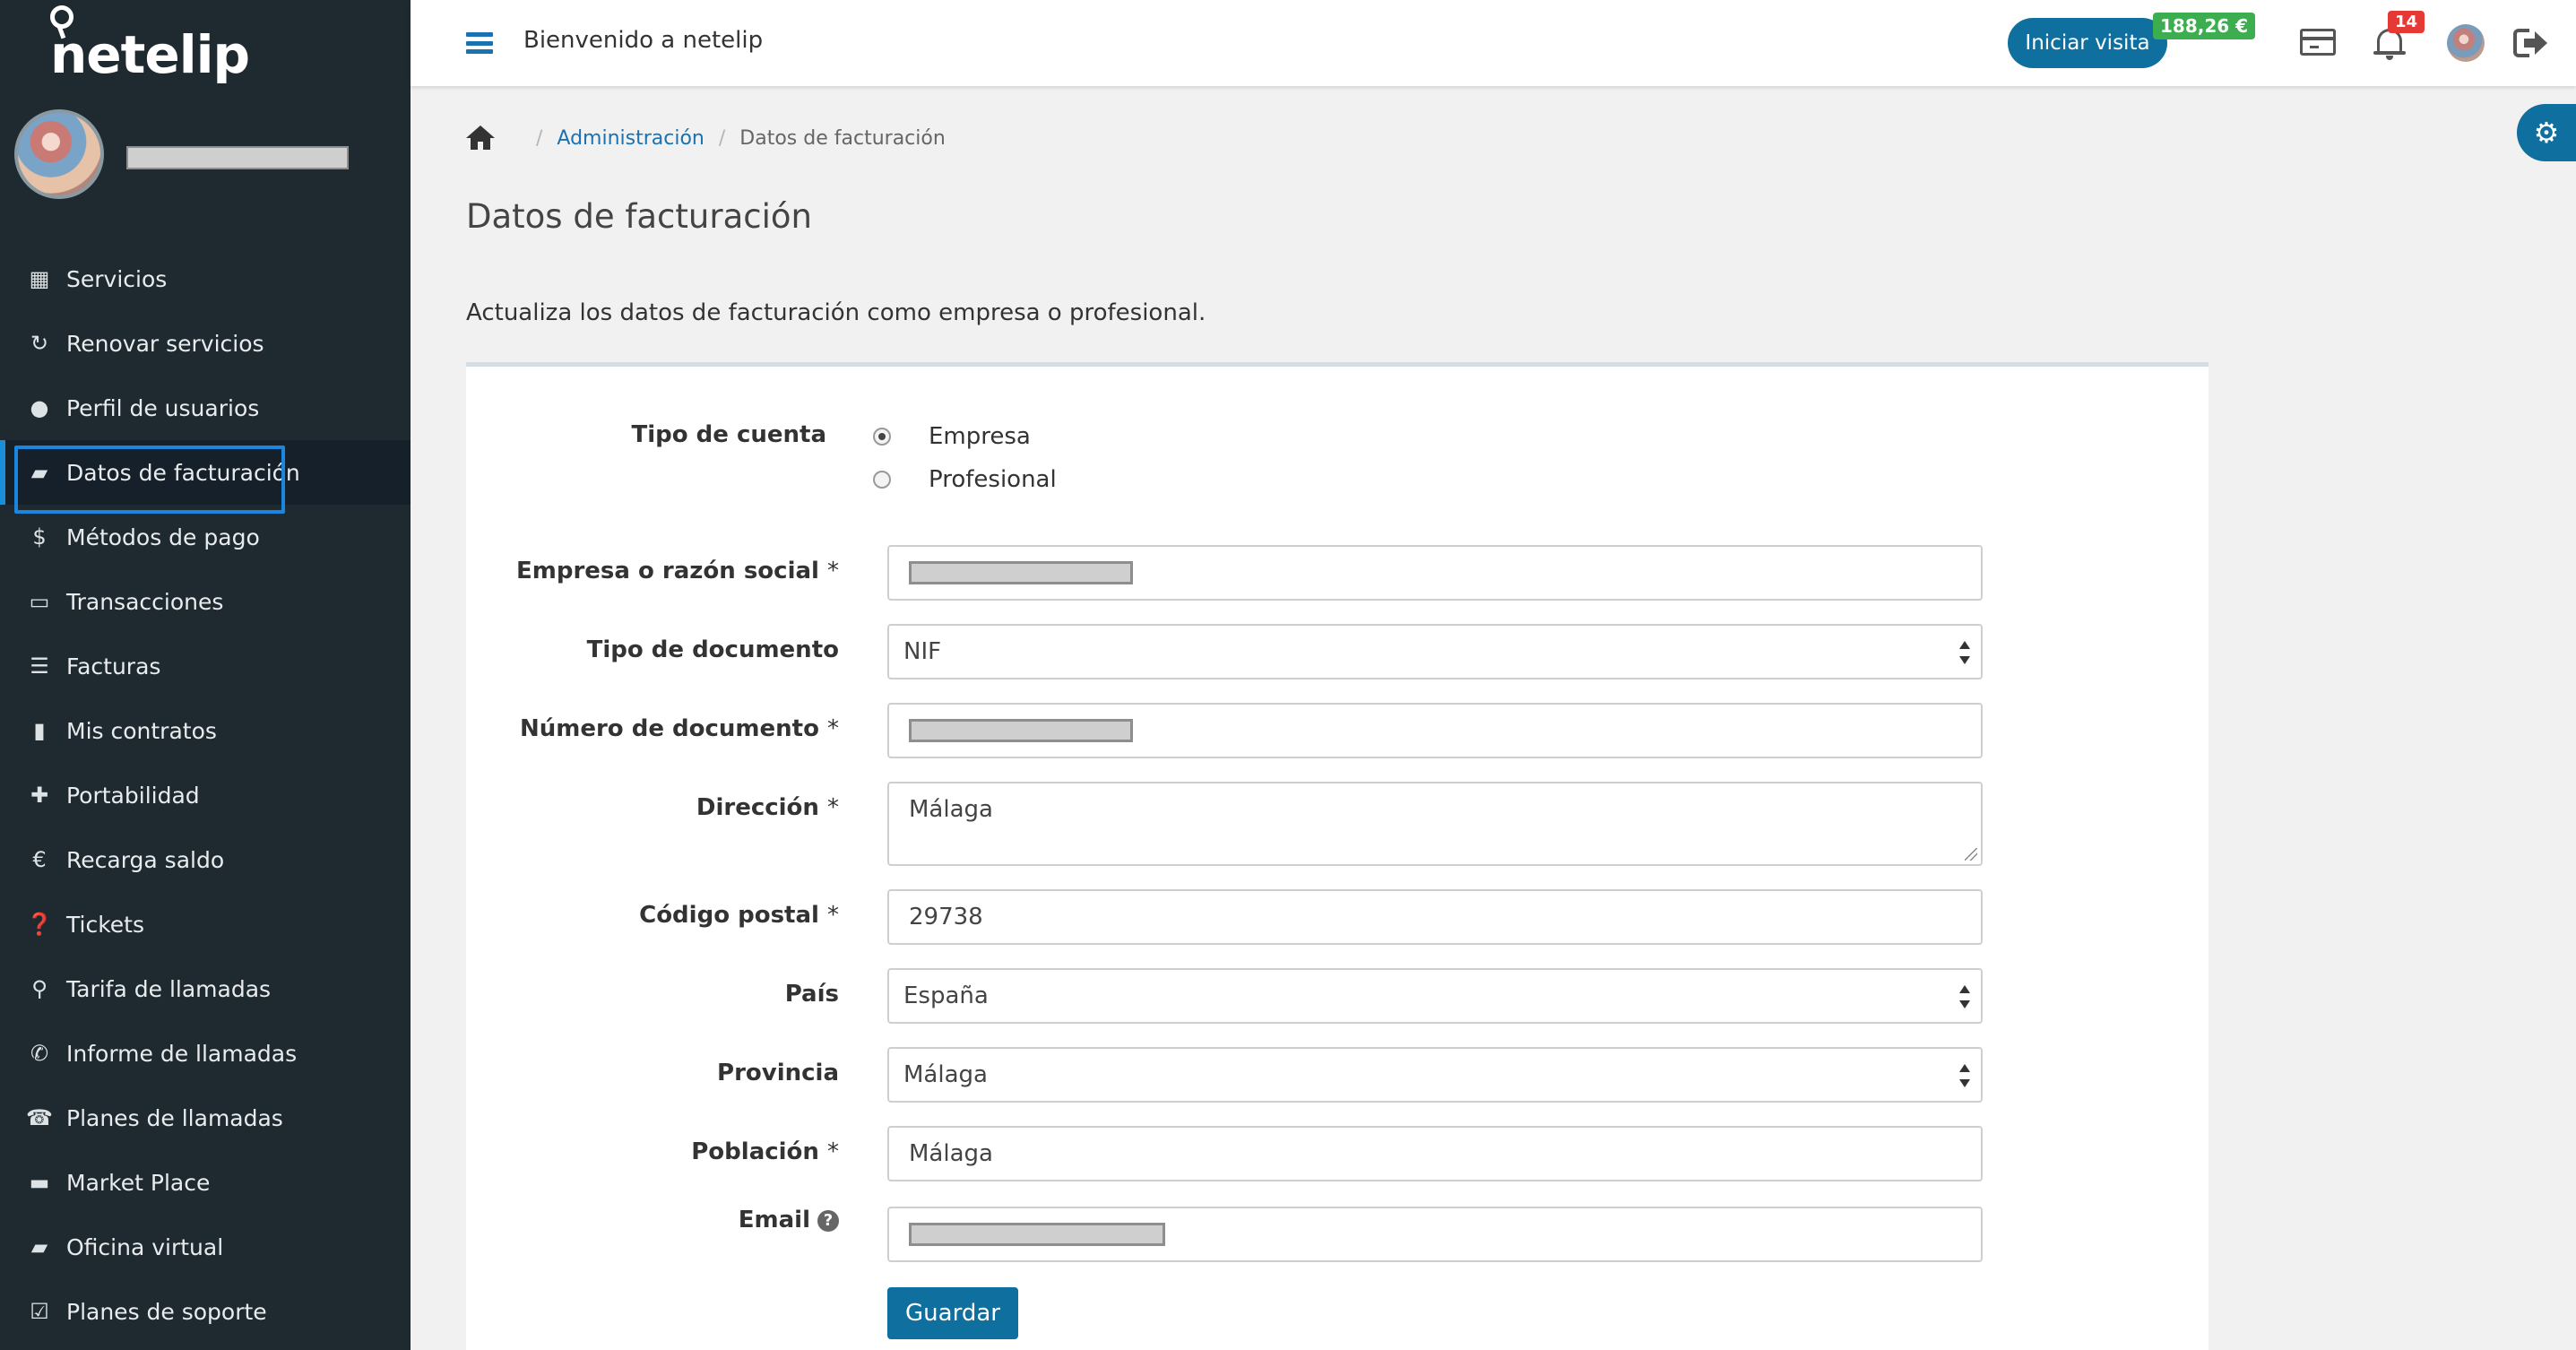 The width and height of the screenshot is (2576, 1350). Describe the element at coordinates (2318, 42) in the screenshot. I see `credit-card-icon` at that location.